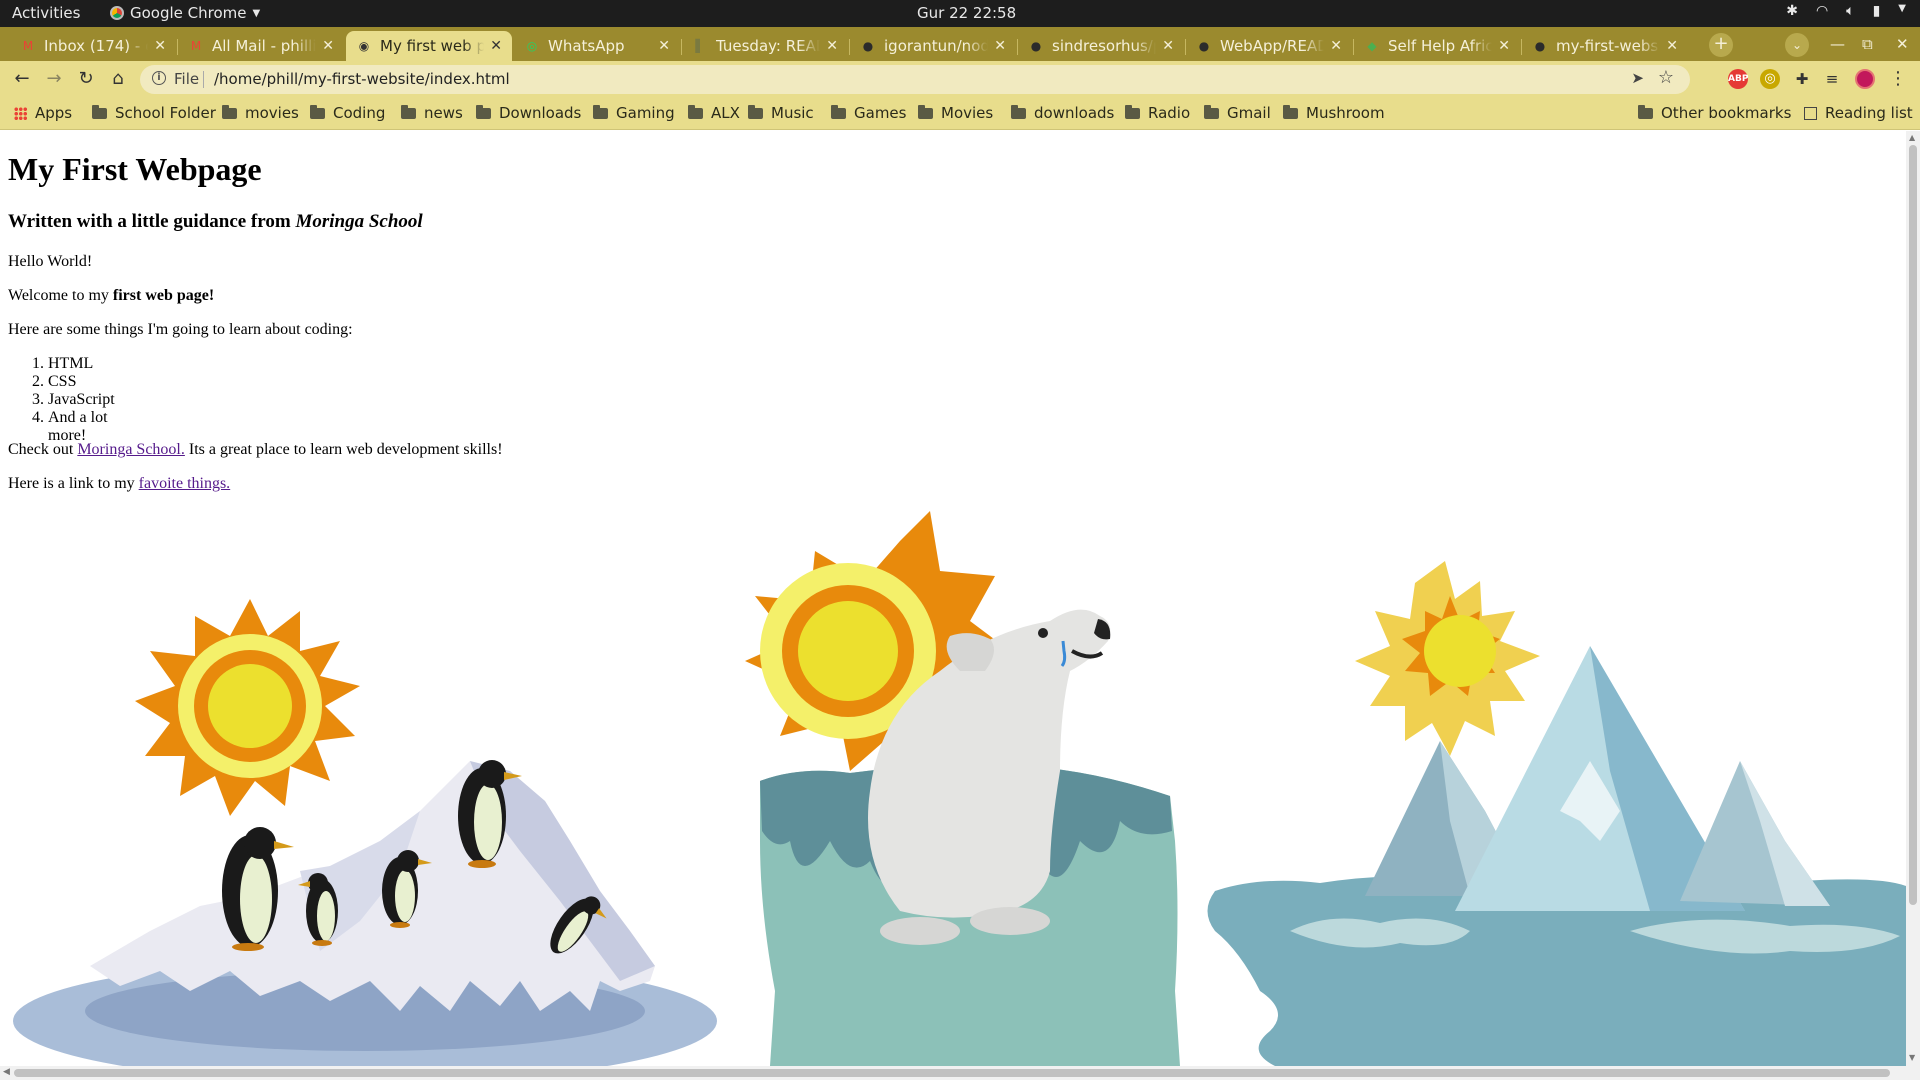  I want to click on send-tab-icon: ➤, so click(1637, 78).